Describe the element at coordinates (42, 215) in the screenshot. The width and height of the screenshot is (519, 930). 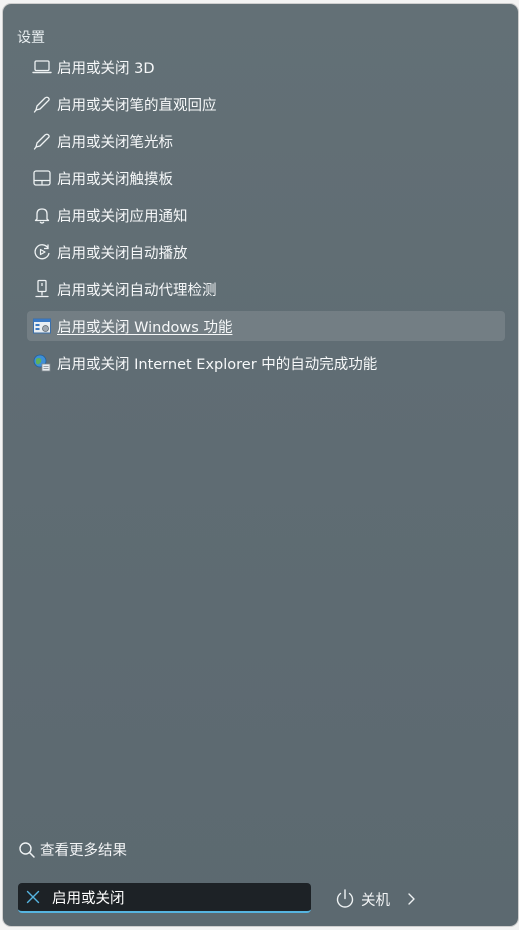
I see `bell-icon` at that location.